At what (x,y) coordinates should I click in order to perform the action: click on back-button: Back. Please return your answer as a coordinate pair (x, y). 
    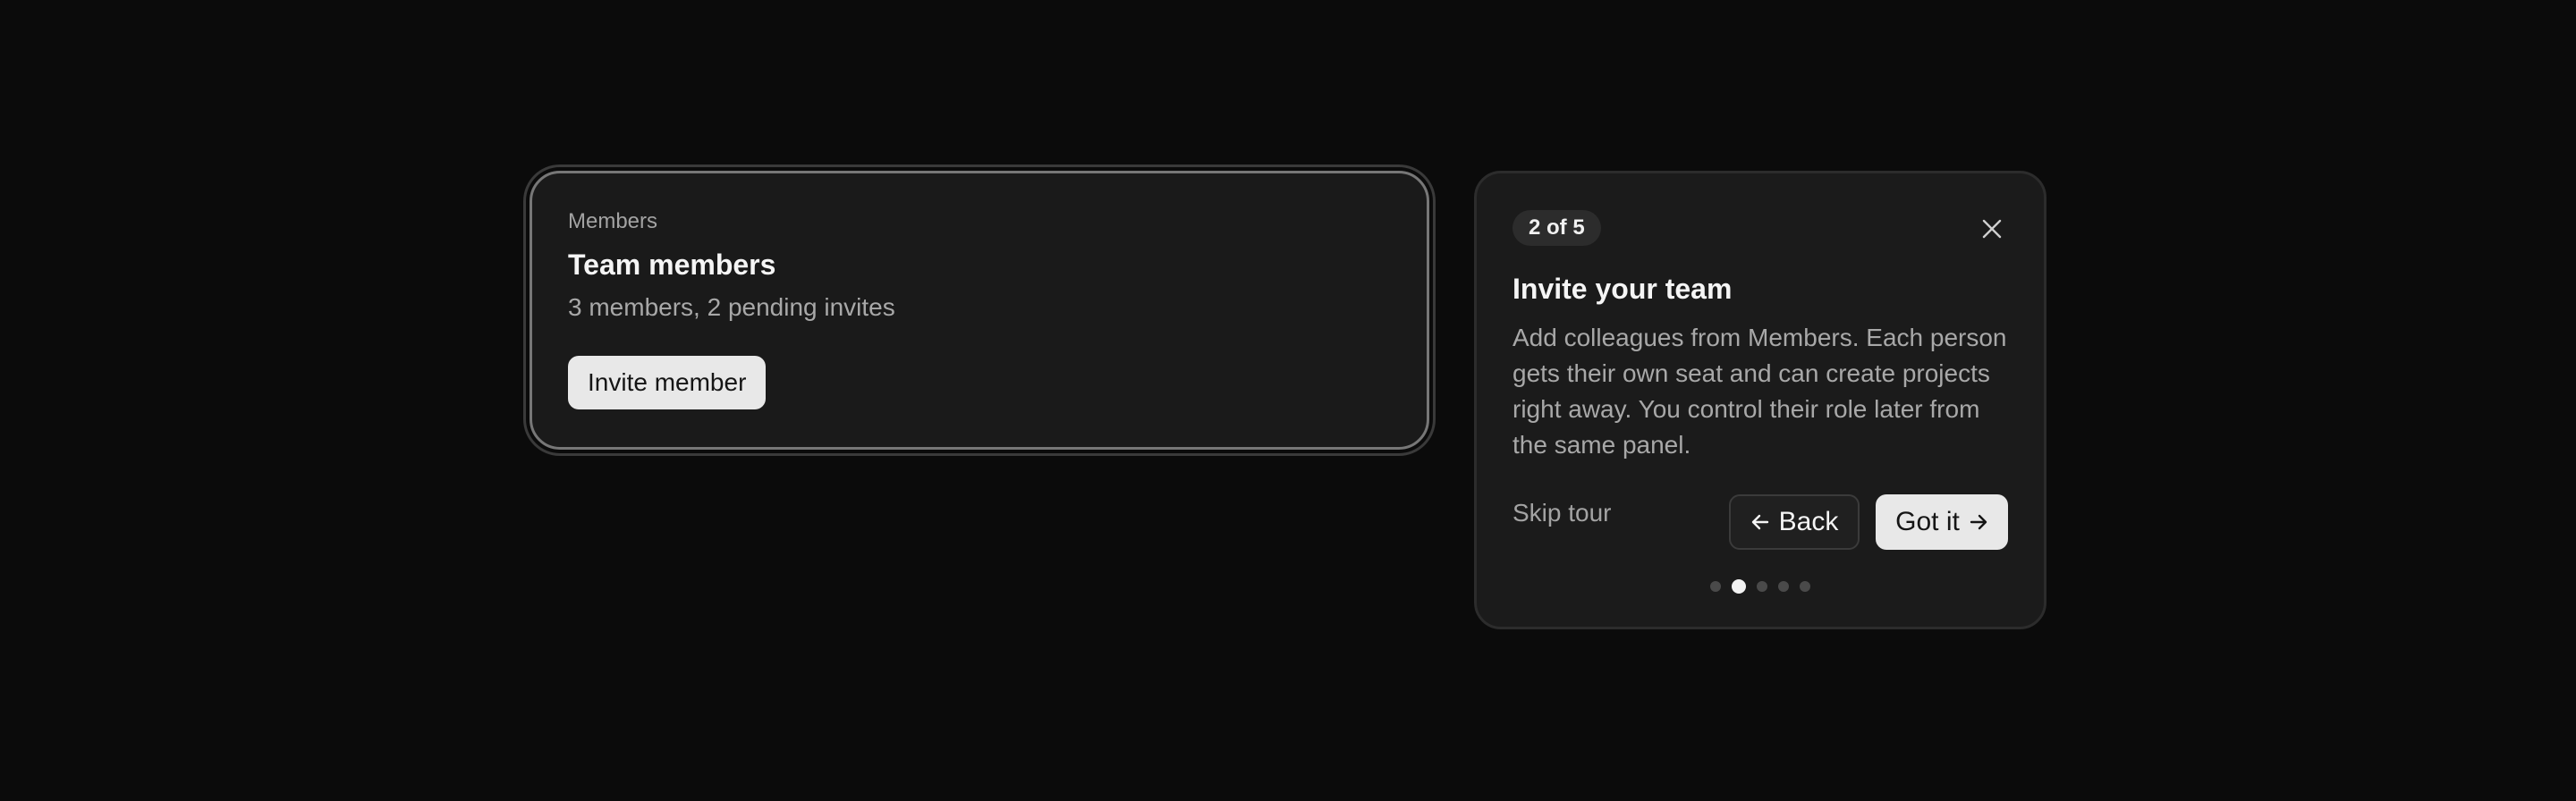
    Looking at the image, I should click on (1794, 522).